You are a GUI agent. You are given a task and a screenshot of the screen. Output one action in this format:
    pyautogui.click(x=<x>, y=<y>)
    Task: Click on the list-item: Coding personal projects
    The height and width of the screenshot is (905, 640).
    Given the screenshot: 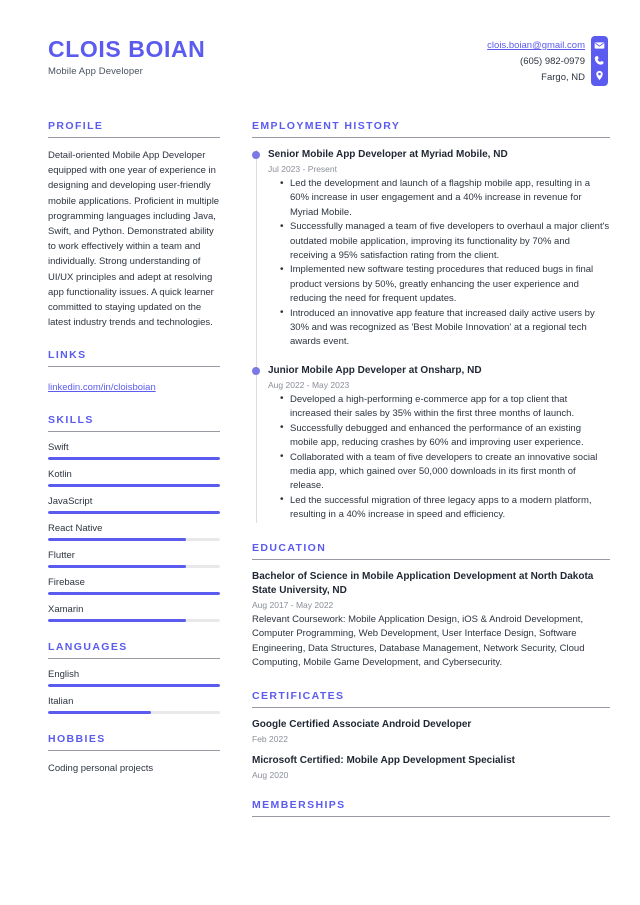 What is the action you would take?
    pyautogui.click(x=101, y=769)
    